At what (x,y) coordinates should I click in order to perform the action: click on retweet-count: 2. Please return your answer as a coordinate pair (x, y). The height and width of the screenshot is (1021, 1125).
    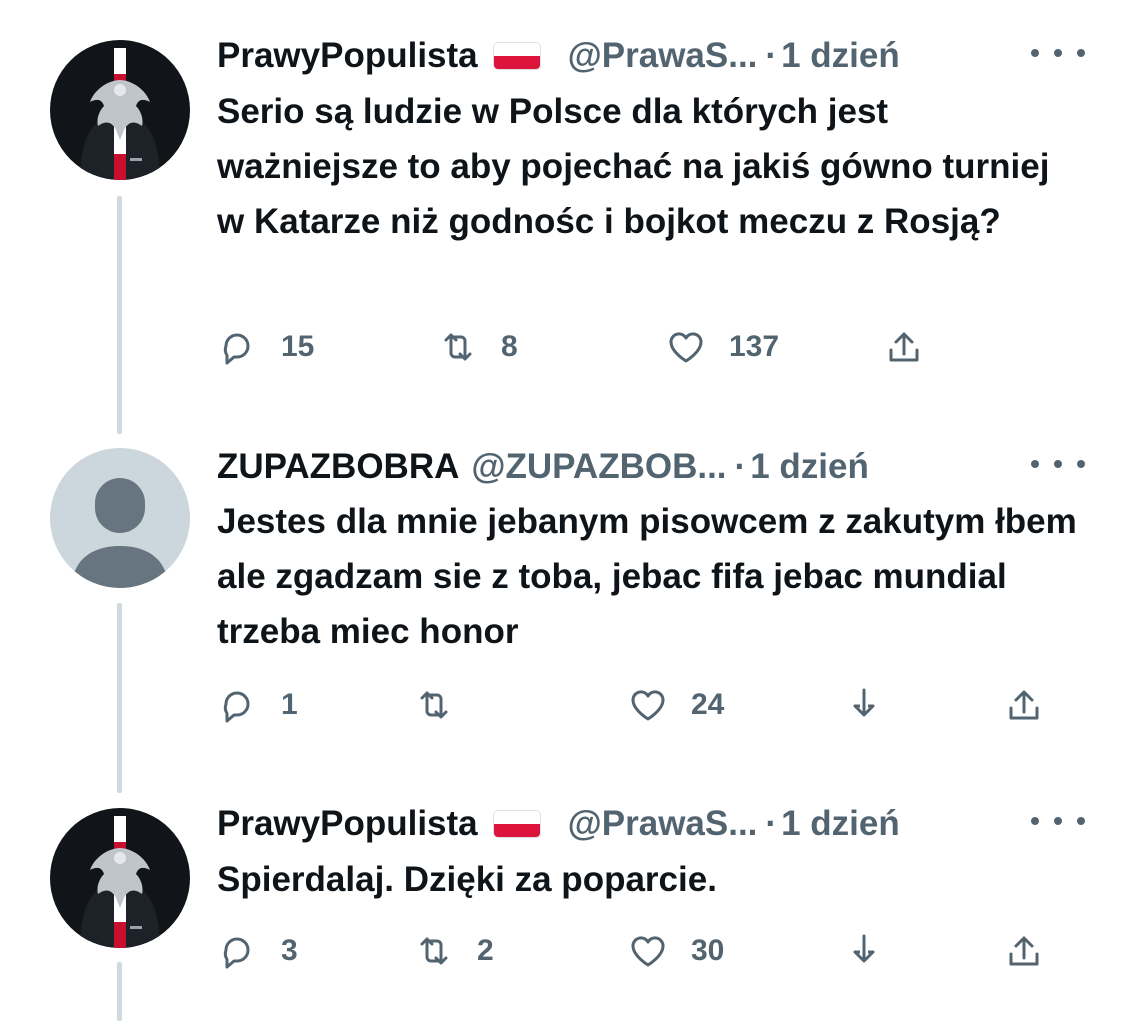
    Looking at the image, I should click on (485, 950).